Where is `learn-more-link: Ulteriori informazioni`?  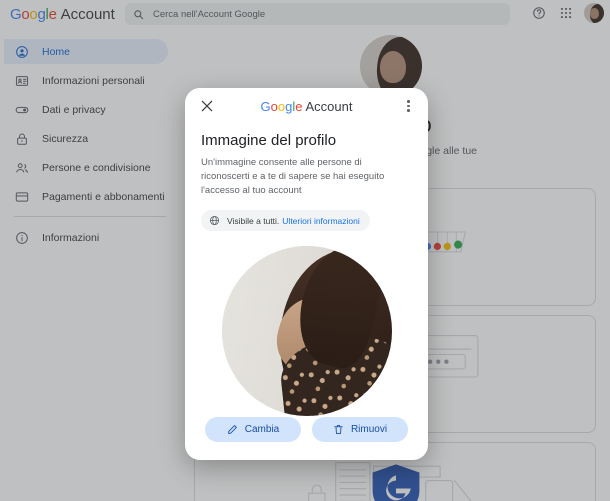 learn-more-link: Ulteriori informazioni is located at coordinates (320, 221).